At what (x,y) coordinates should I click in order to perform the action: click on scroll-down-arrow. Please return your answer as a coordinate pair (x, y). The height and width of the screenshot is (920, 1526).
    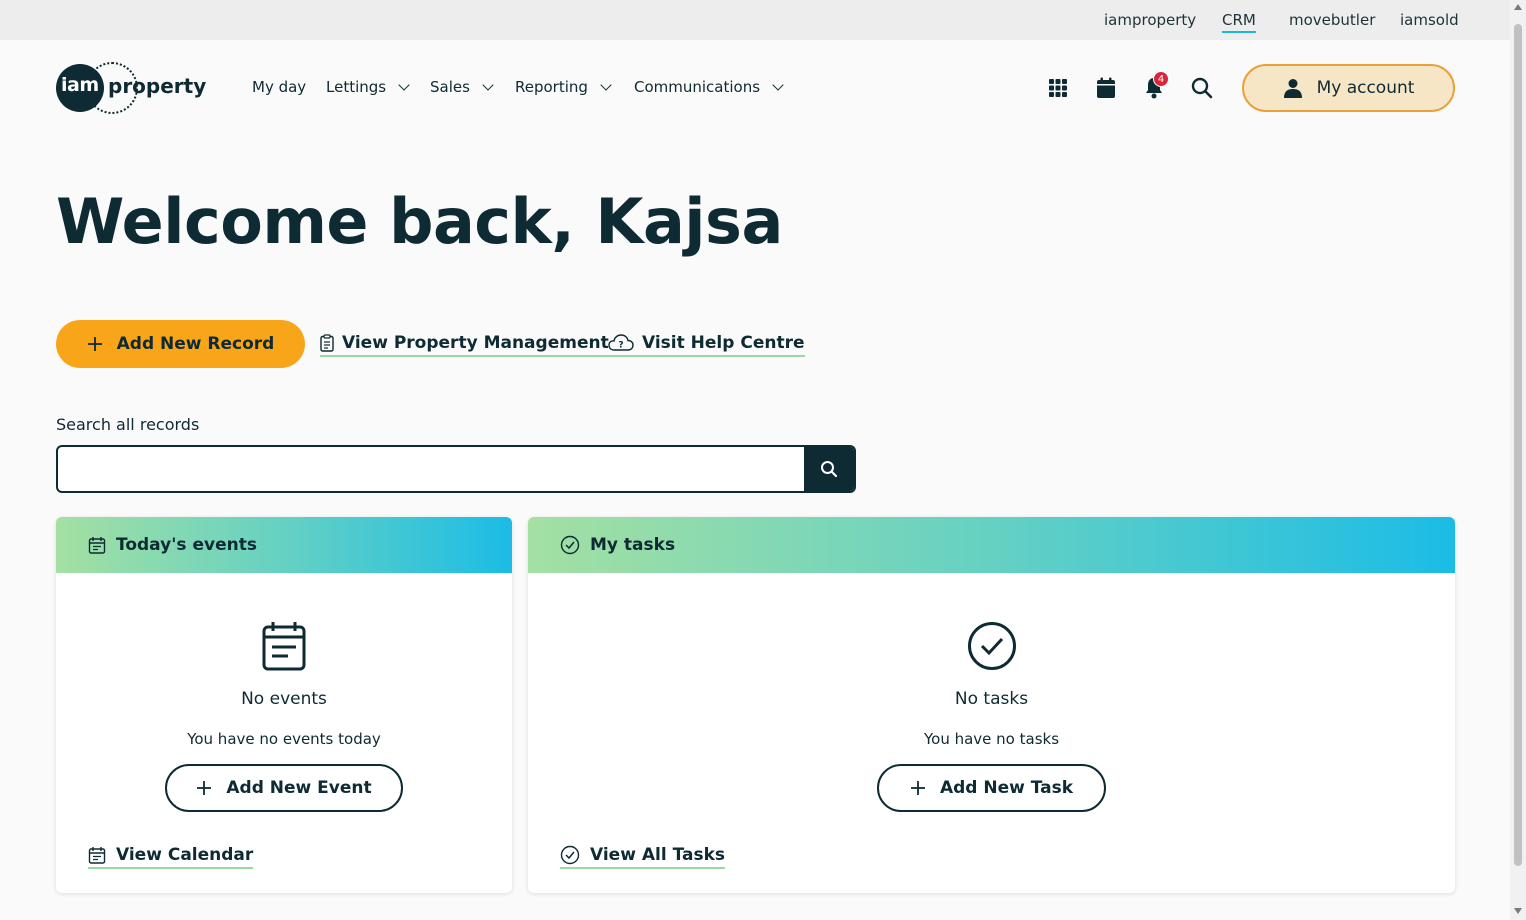
    Looking at the image, I should click on (1518, 911).